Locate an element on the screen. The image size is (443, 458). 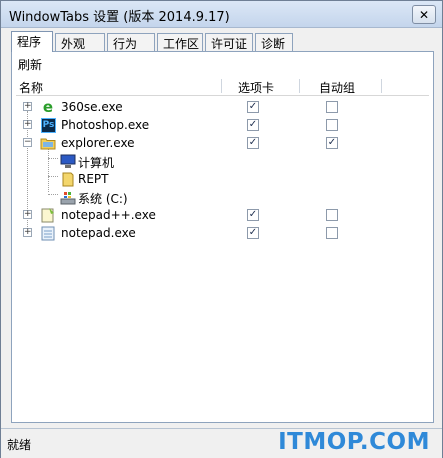
tab-diagnostics: 诊断 is located at coordinates (274, 42).